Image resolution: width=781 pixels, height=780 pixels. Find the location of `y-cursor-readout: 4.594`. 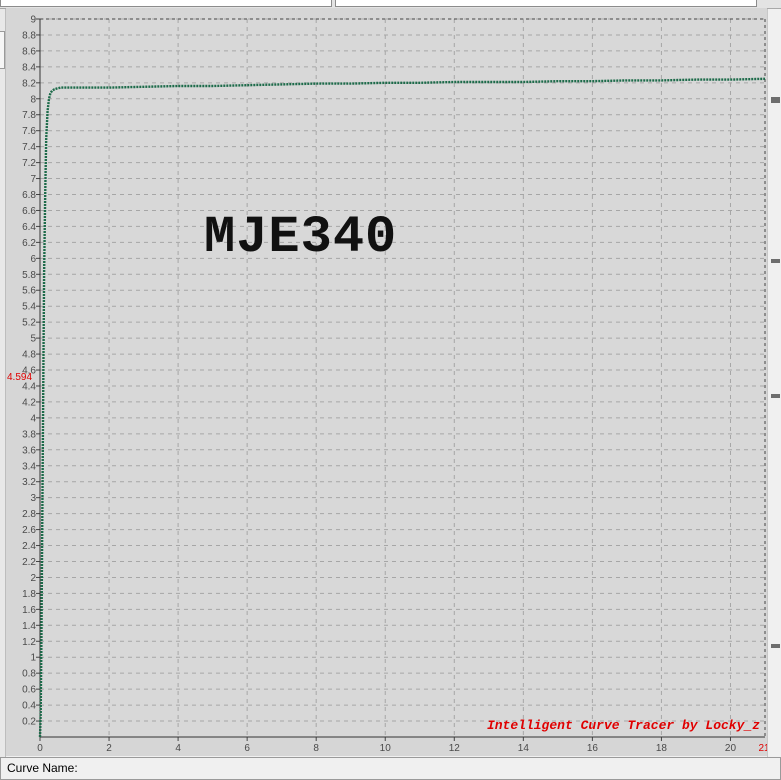

y-cursor-readout: 4.594 is located at coordinates (19, 377).